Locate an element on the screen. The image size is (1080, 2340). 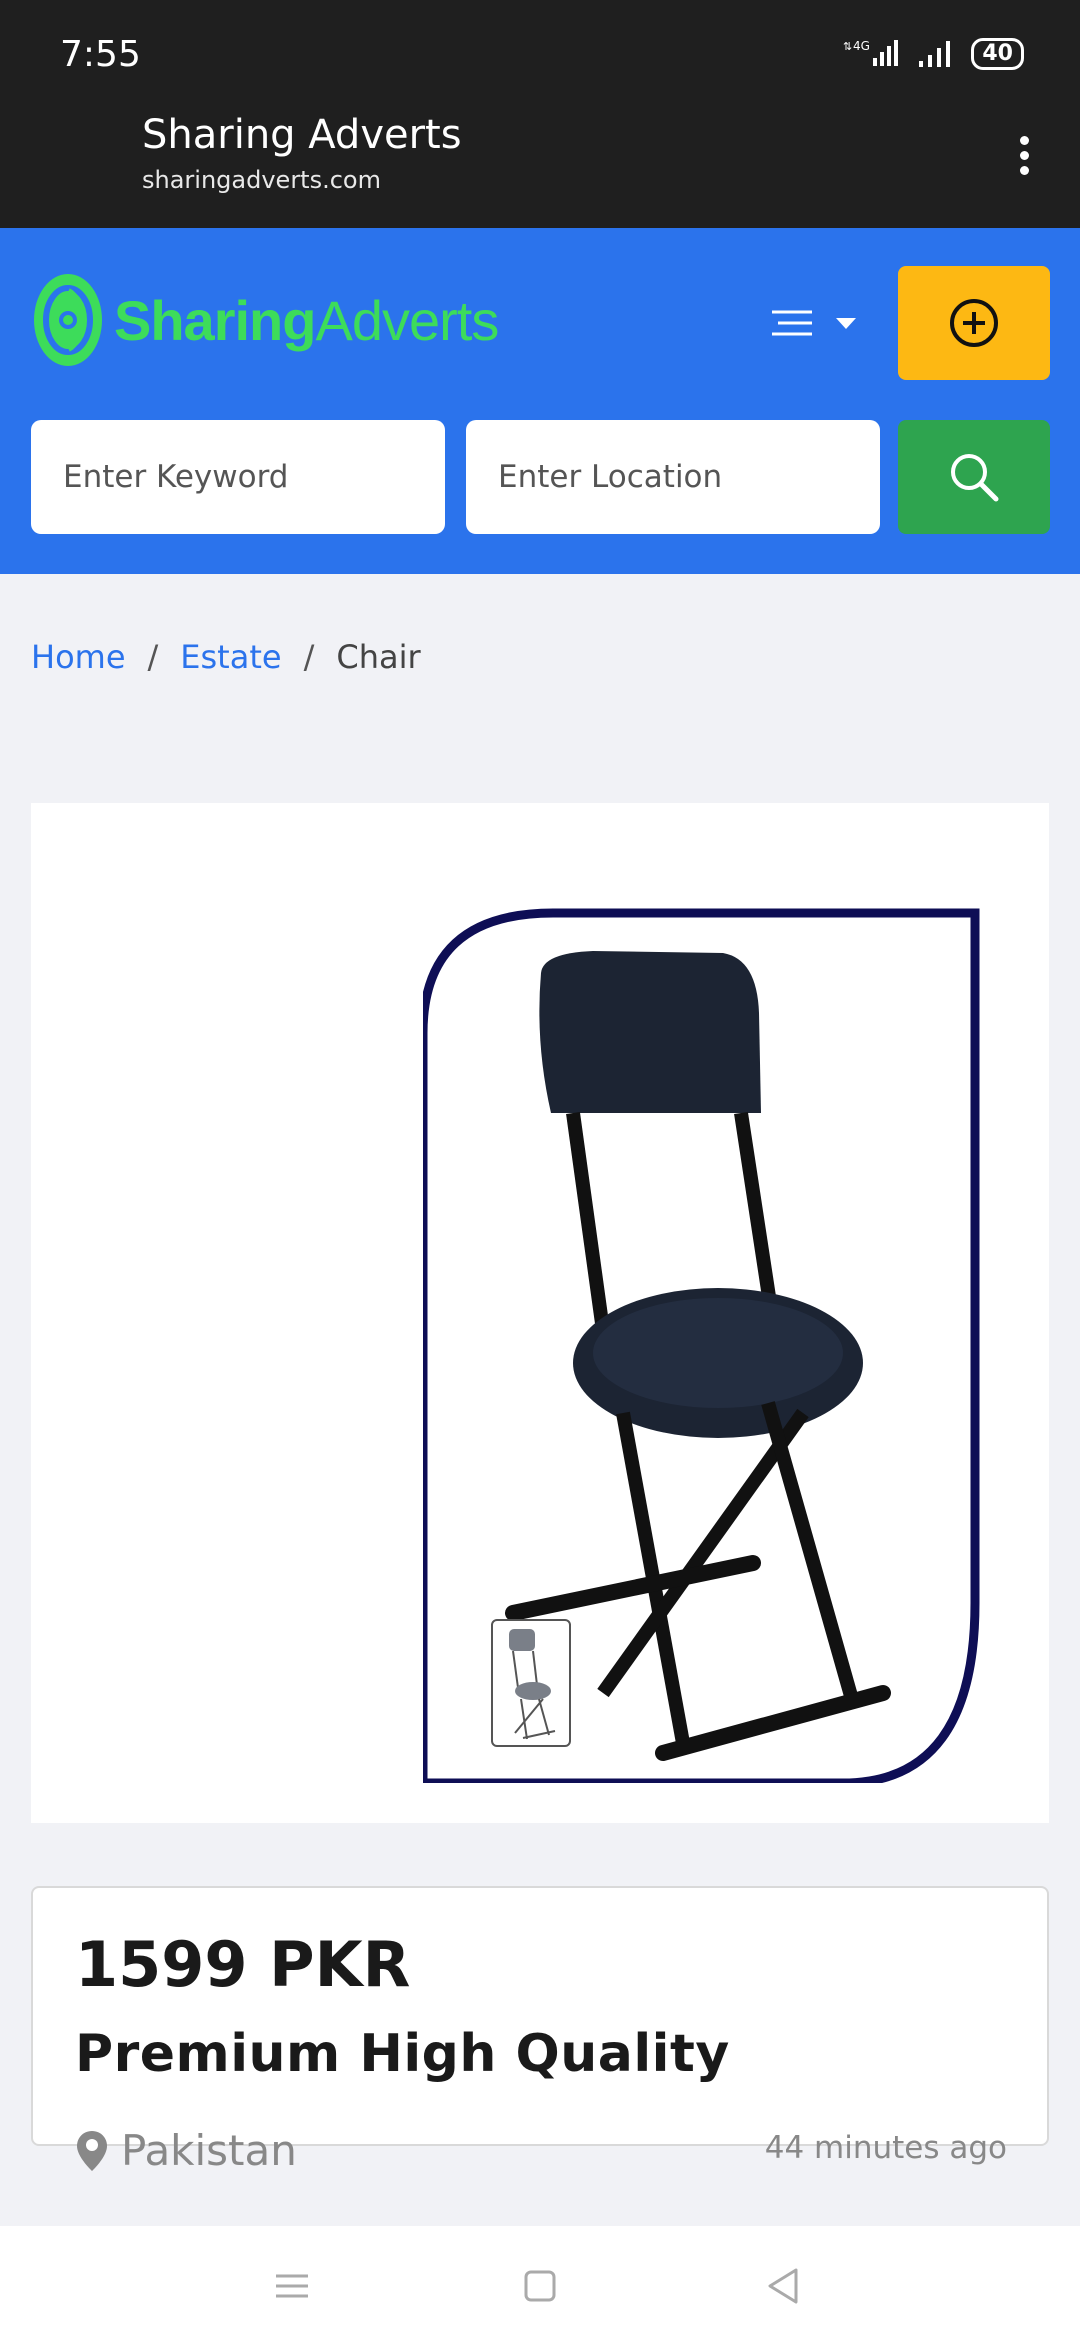
listing-location: Pakistan is located at coordinates (186, 2150).